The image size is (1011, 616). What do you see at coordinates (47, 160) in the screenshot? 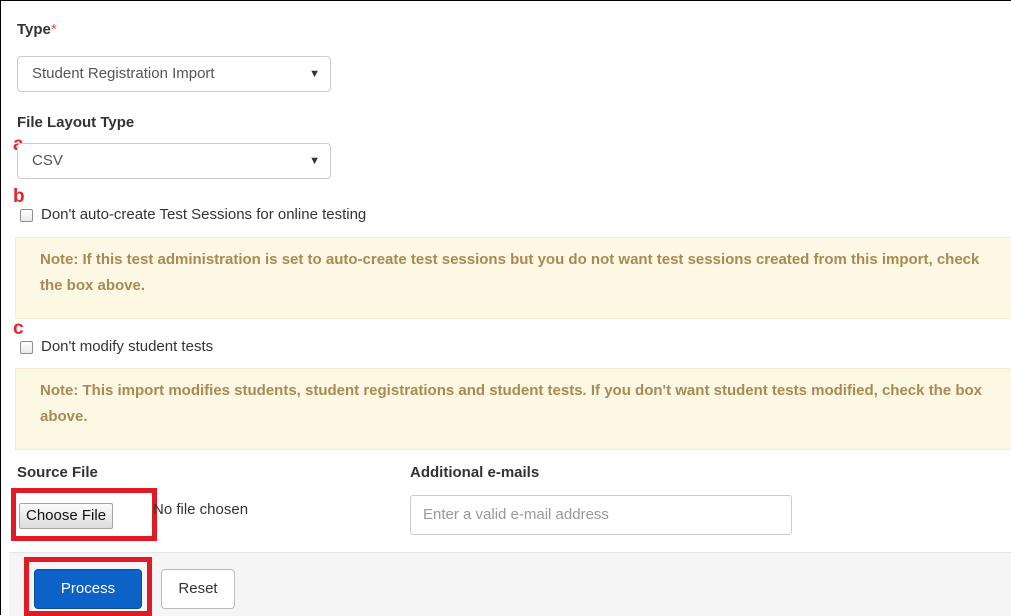
I see `file-layout-select-value: CSV` at bounding box center [47, 160].